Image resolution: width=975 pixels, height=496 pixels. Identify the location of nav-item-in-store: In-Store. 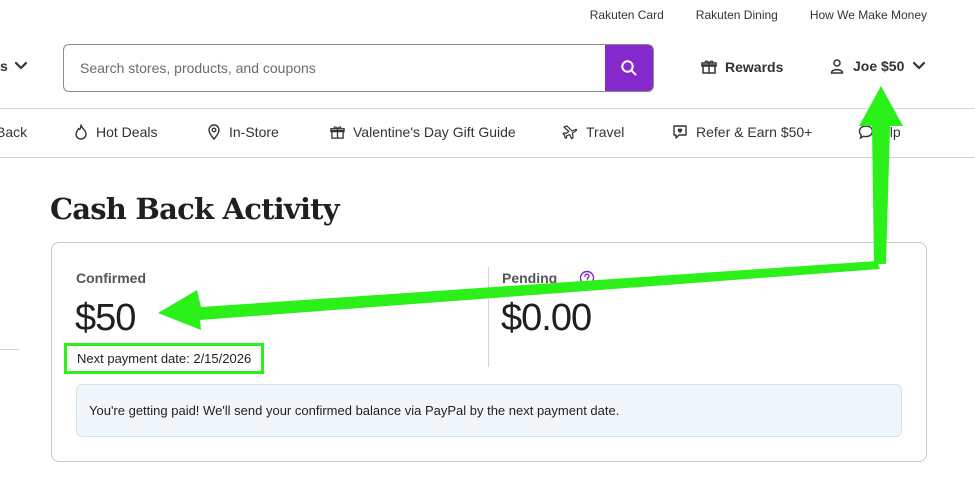
(243, 132).